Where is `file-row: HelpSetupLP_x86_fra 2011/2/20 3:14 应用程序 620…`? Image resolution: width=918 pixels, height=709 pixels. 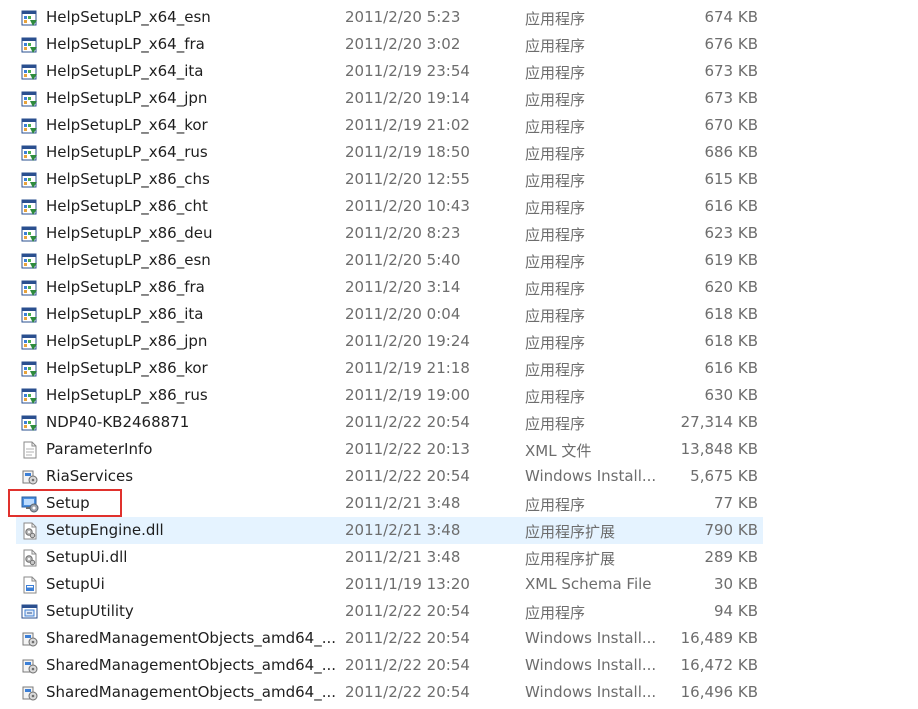 file-row: HelpSetupLP_x86_fra 2011/2/20 3:14 应用程序 620… is located at coordinates (459, 287).